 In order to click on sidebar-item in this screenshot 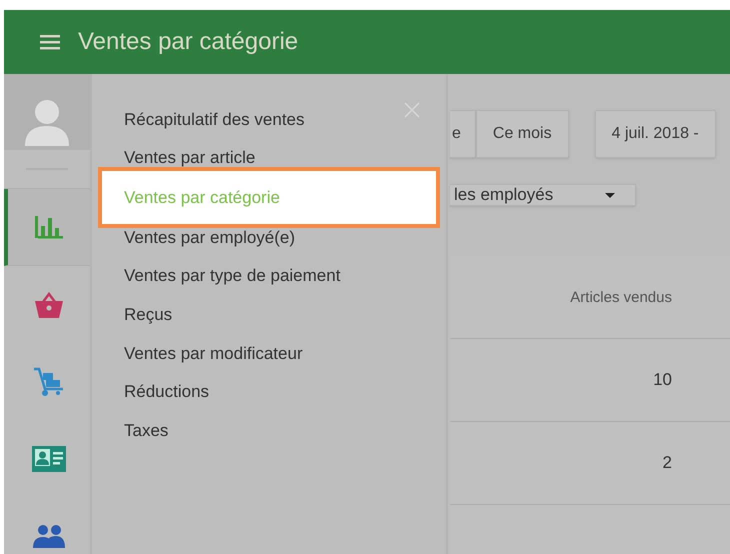, I will do `click(47, 227)`.